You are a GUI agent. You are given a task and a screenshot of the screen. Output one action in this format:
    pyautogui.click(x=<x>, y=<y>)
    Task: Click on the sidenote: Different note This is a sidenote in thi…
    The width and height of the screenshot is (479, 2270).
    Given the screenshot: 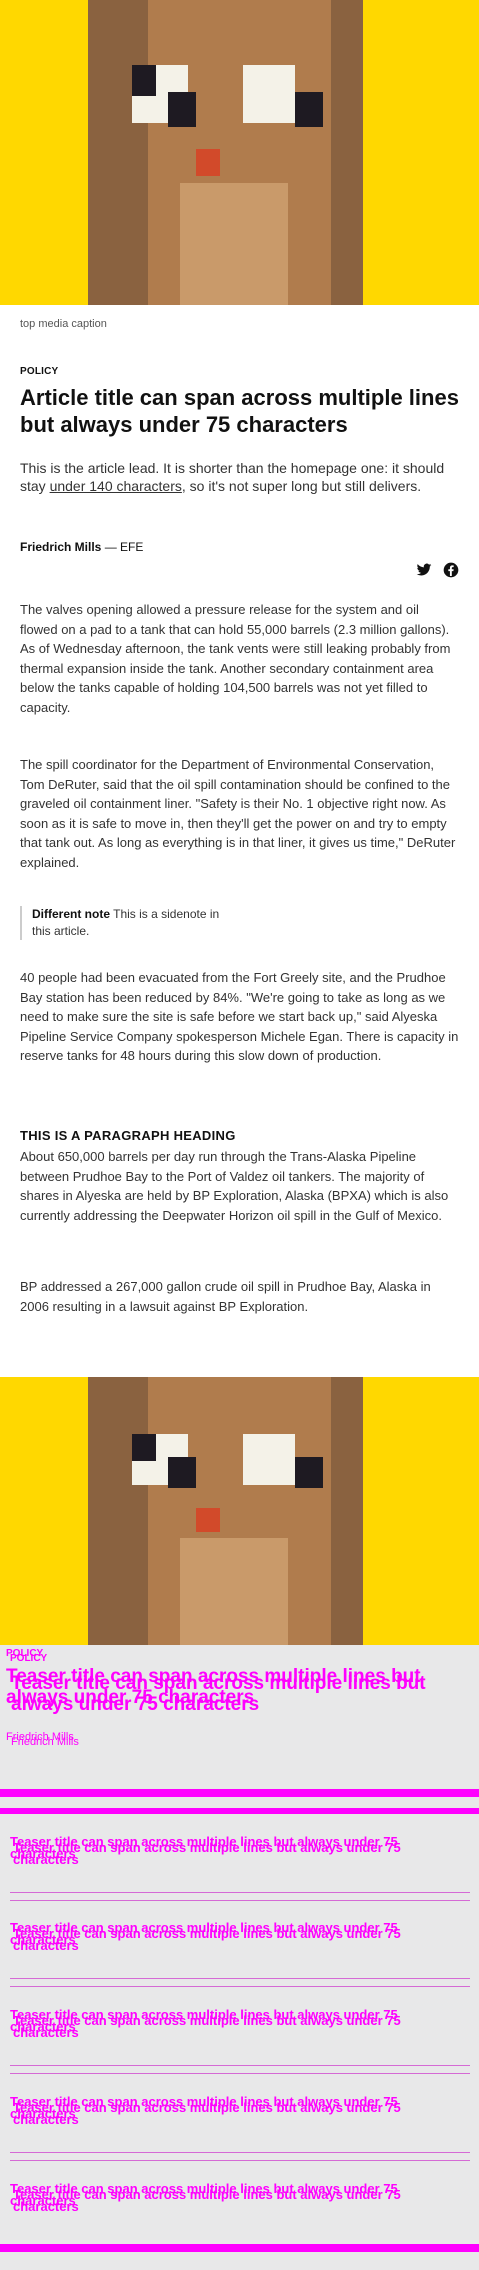 What is the action you would take?
    pyautogui.click(x=125, y=923)
    